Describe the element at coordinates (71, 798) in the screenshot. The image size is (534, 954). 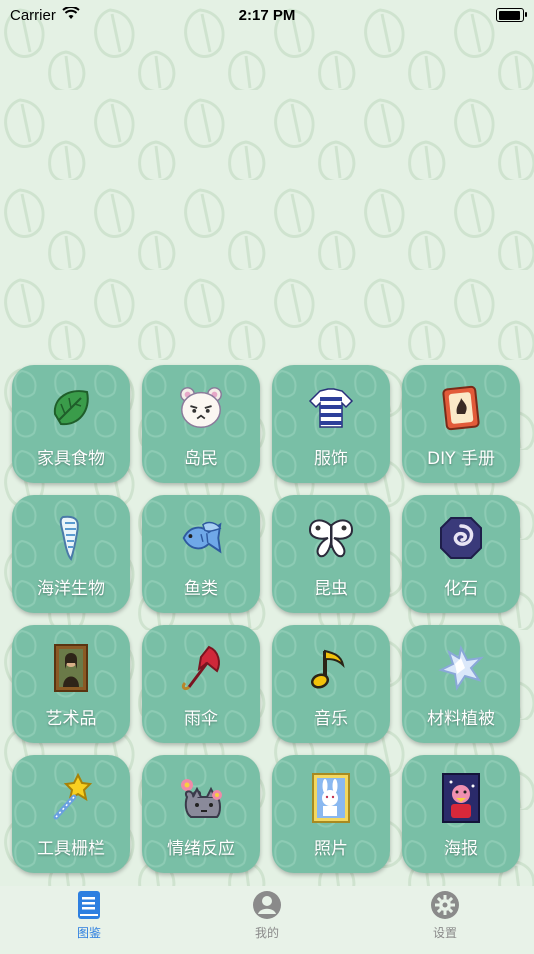
I see `star-wand-icon` at that location.